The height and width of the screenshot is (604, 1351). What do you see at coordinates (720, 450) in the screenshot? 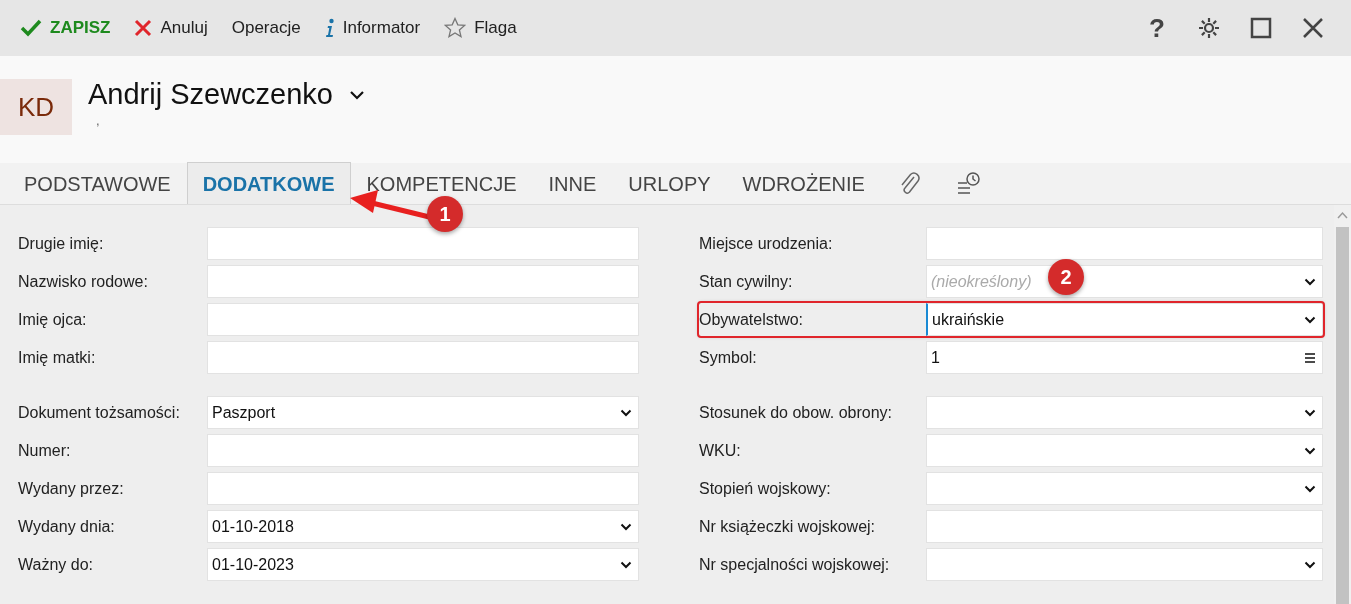
I see `field-label: WKU:` at bounding box center [720, 450].